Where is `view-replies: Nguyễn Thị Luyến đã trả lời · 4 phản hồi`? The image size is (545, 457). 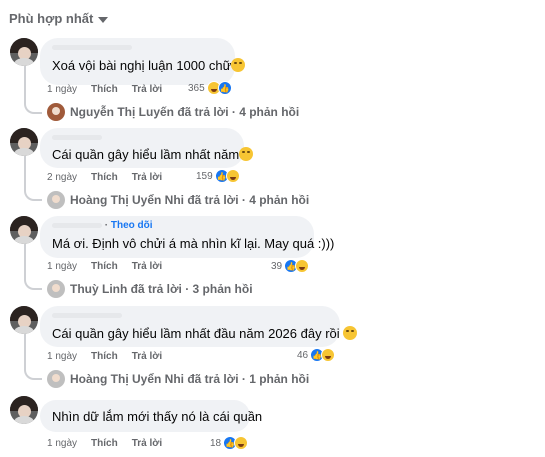
view-replies: Nguyễn Thị Luyến đã trả lời · 4 phản hồi is located at coordinates (173, 112).